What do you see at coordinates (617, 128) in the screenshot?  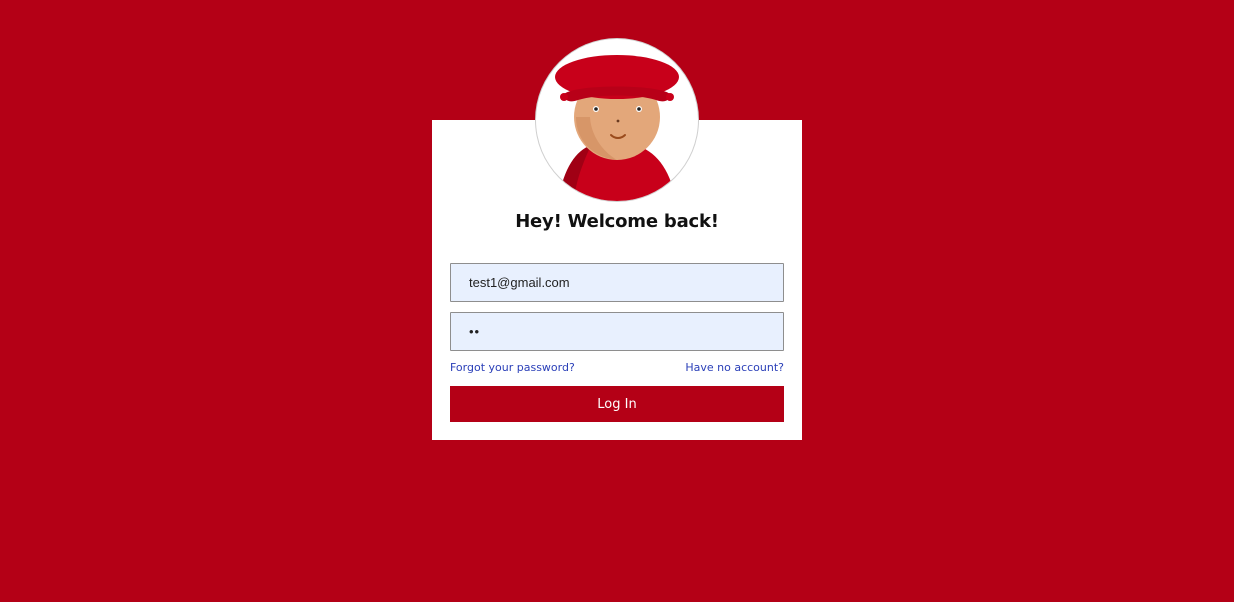 I see `person-avatar-icon` at bounding box center [617, 128].